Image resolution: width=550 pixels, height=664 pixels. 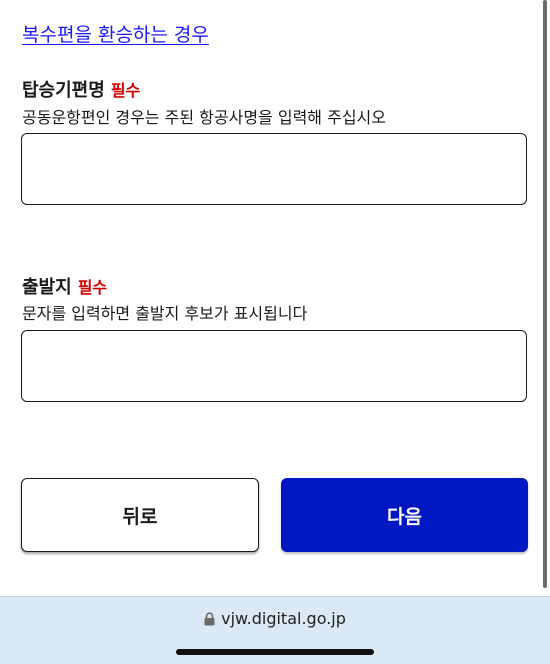 What do you see at coordinates (545, 294) in the screenshot?
I see `scrollbar` at bounding box center [545, 294].